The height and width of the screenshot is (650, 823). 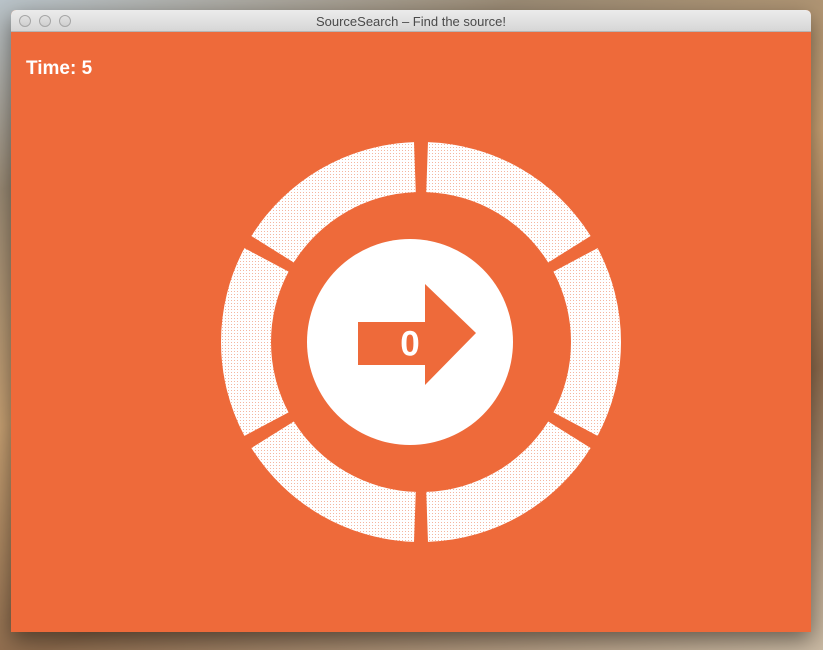 I want to click on title-bar: SourceSearch – Find the source!, so click(x=411, y=21).